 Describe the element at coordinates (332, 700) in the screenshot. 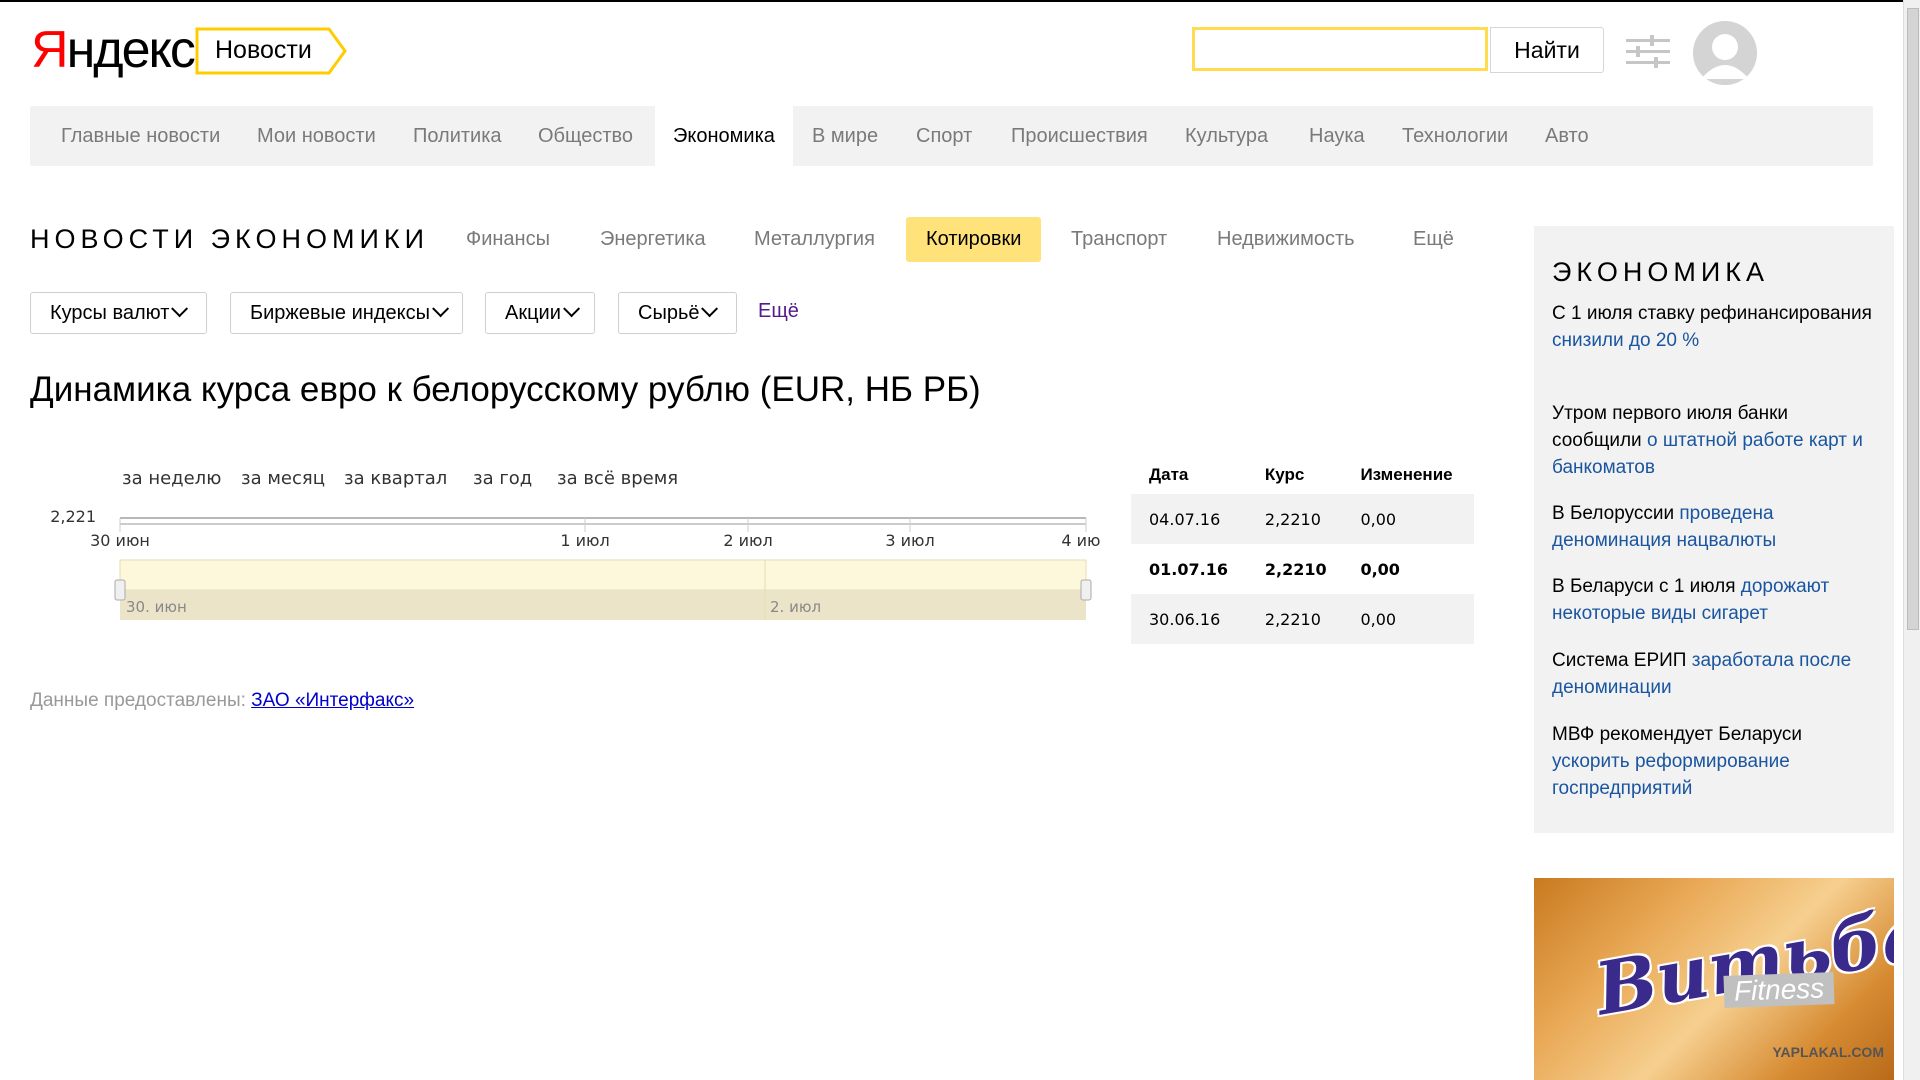

I see `source-link: ЗАО «Интерфакс»` at that location.